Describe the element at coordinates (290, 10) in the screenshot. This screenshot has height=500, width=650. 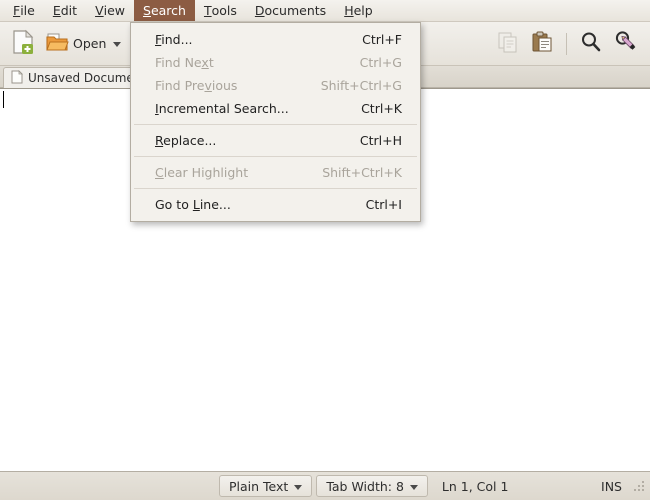
I see `menubar-item-documents: Documents` at that location.